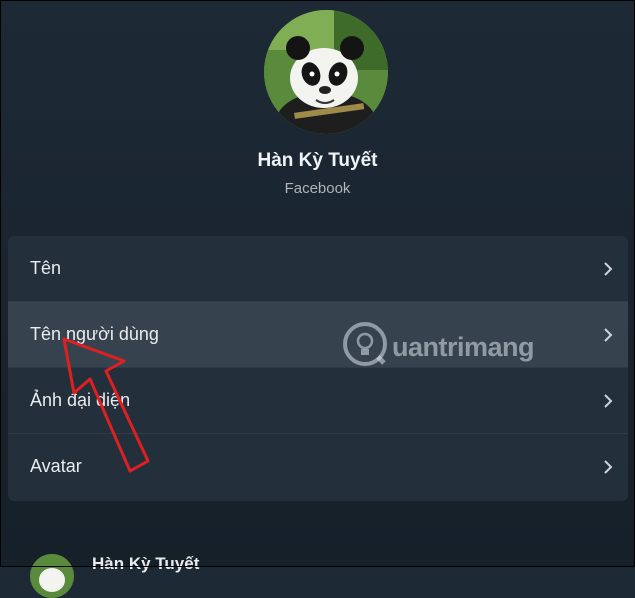 This screenshot has width=635, height=598. Describe the element at coordinates (317, 188) in the screenshot. I see `profile-platform: Facebook` at that location.